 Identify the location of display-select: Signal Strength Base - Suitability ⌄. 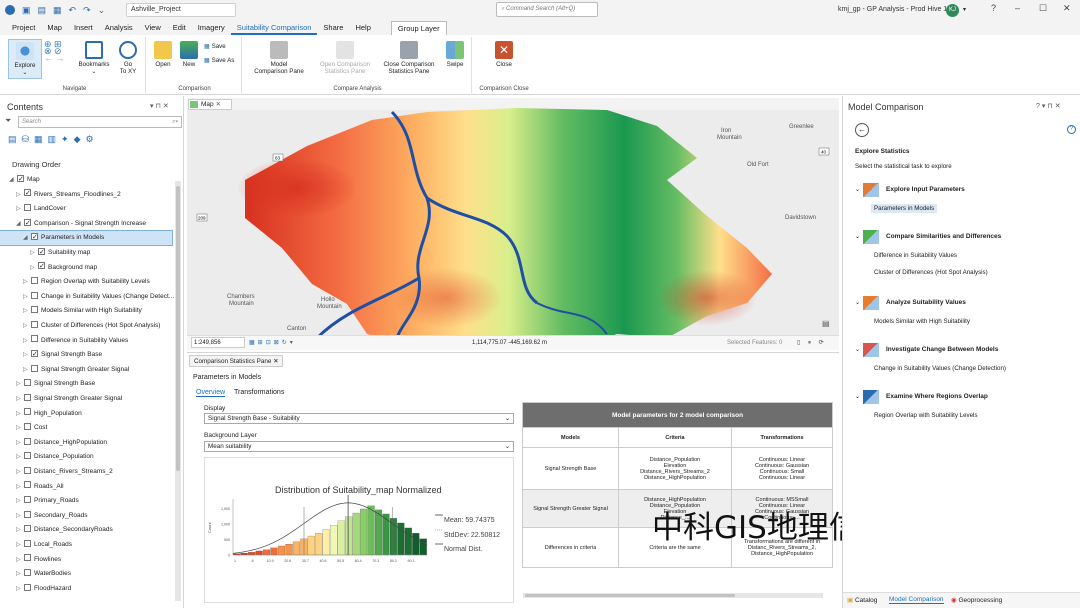
(359, 418).